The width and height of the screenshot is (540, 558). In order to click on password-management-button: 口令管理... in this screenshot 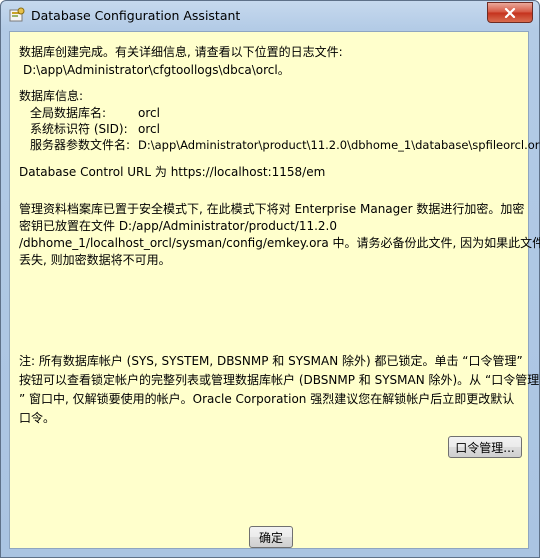, I will do `click(485, 447)`.